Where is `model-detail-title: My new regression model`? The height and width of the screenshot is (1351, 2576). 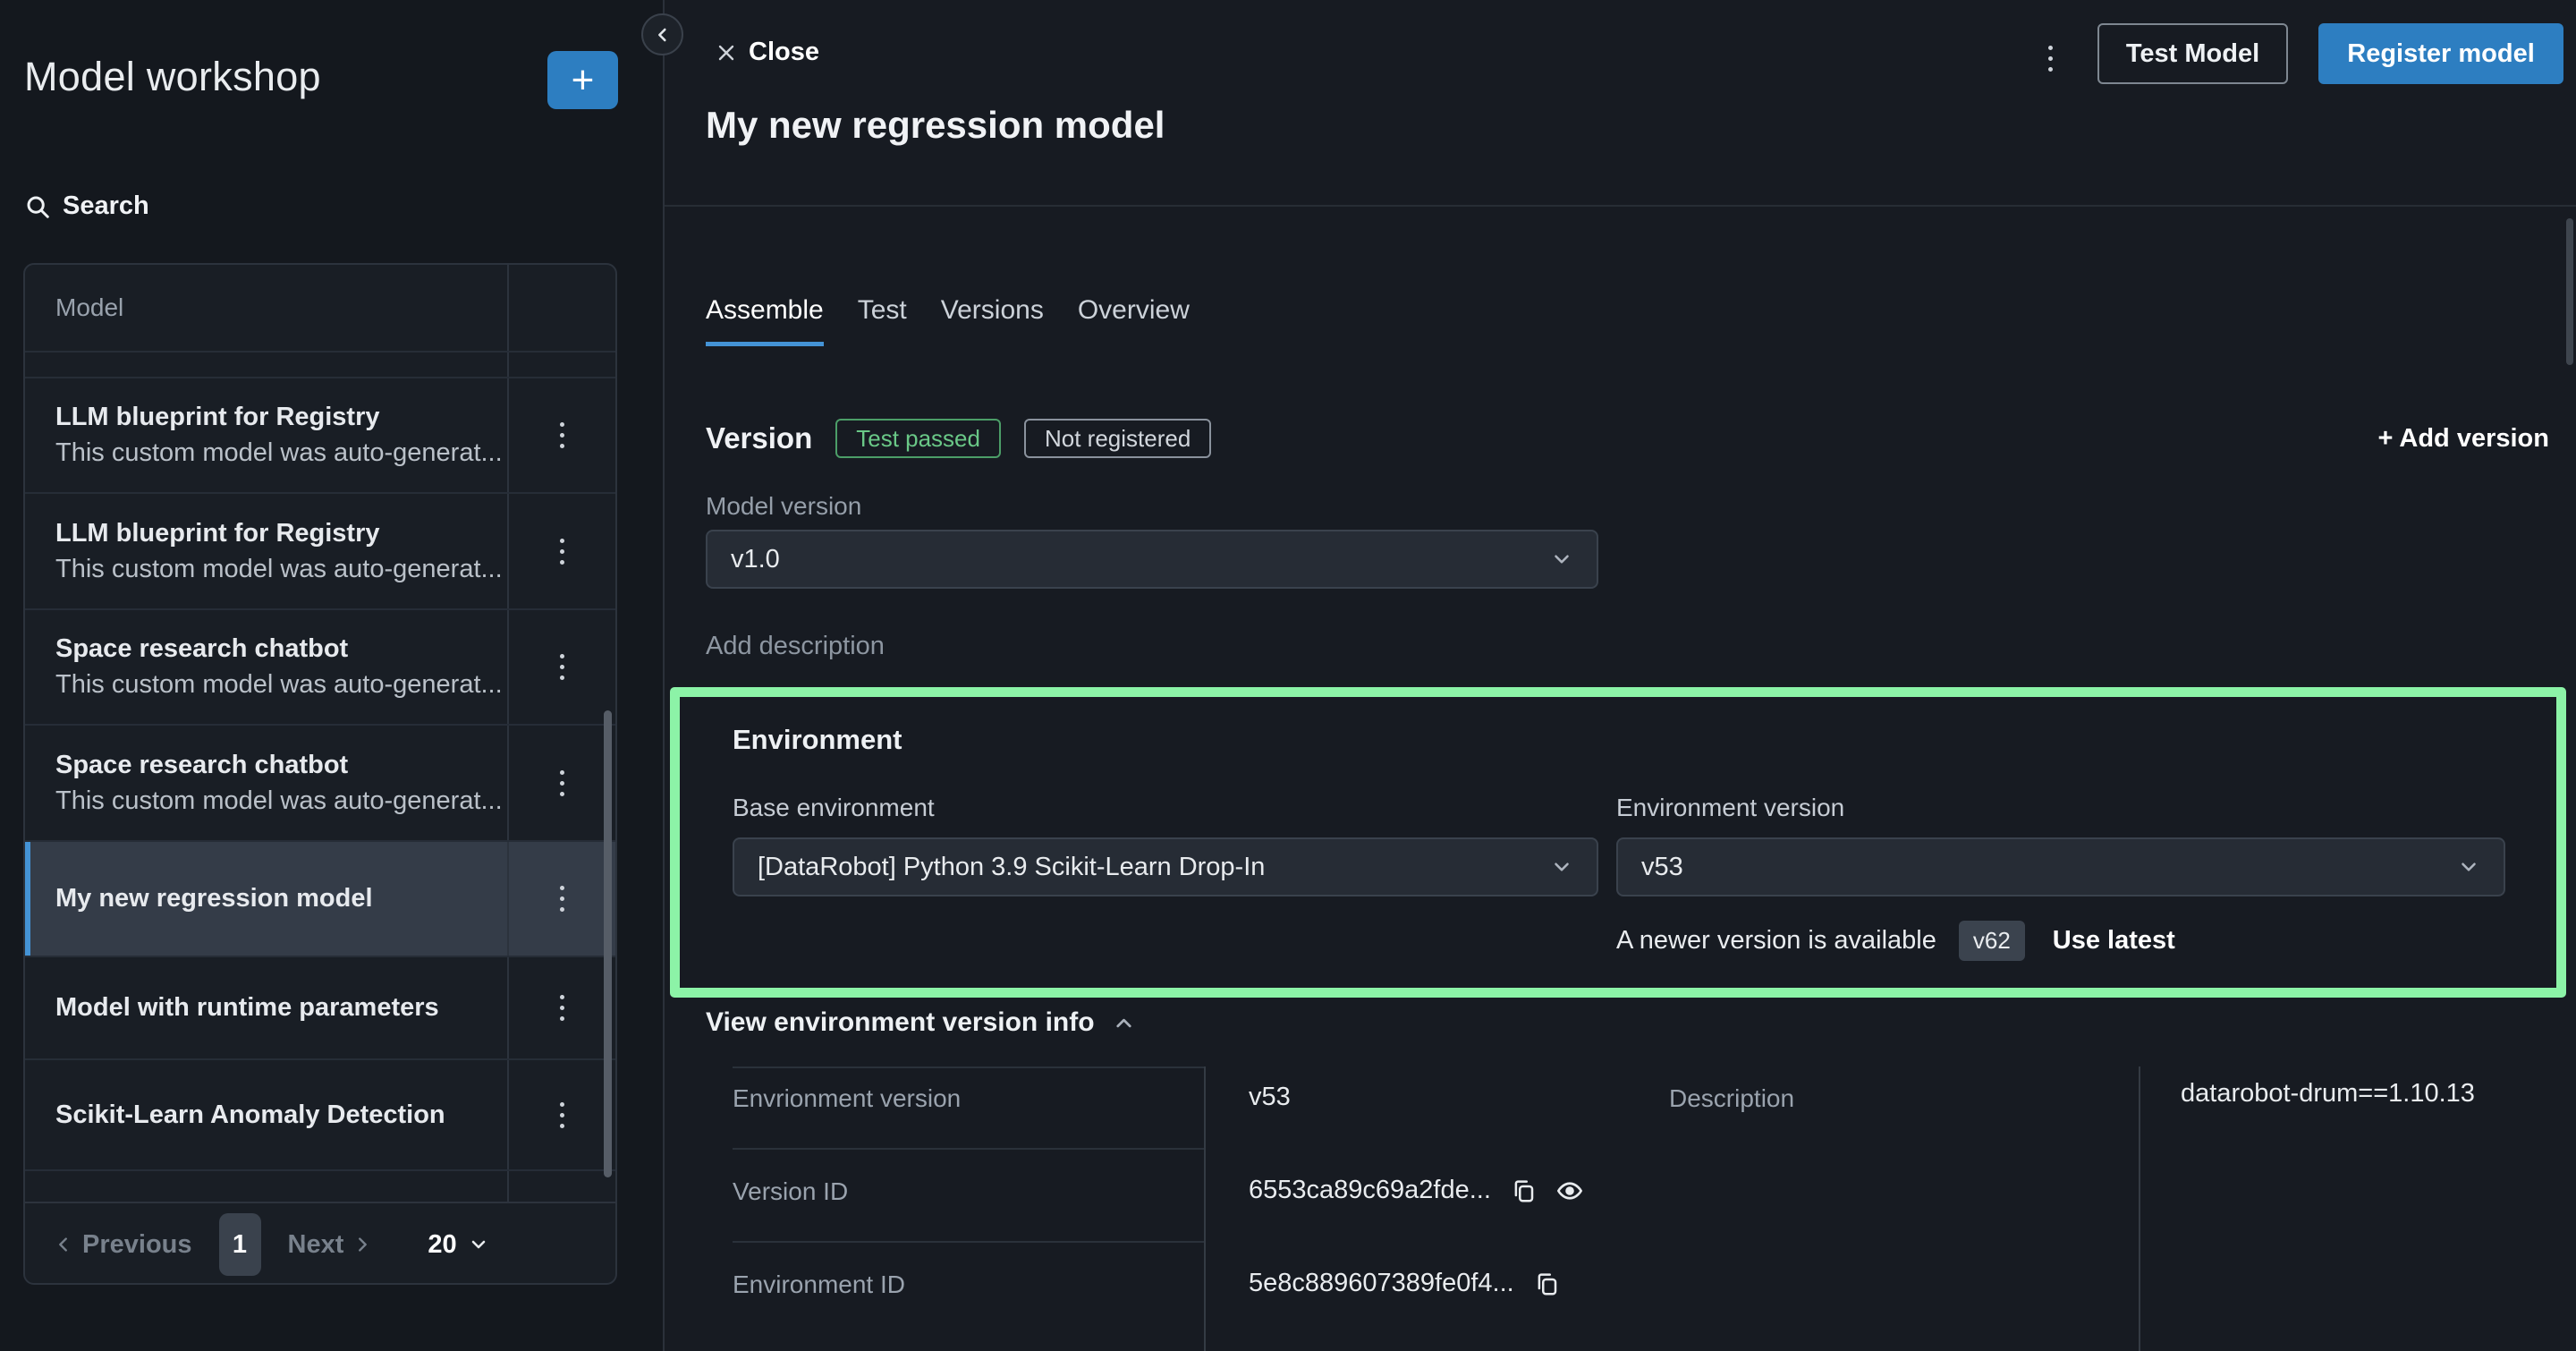
model-detail-title: My new regression model is located at coordinates (935, 125).